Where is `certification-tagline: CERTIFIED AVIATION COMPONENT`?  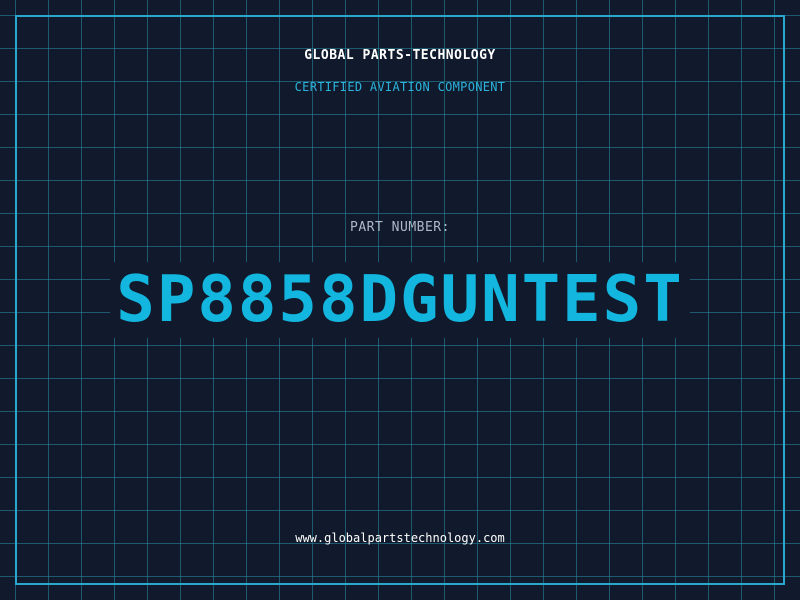
certification-tagline: CERTIFIED AVIATION COMPONENT is located at coordinates (400, 87).